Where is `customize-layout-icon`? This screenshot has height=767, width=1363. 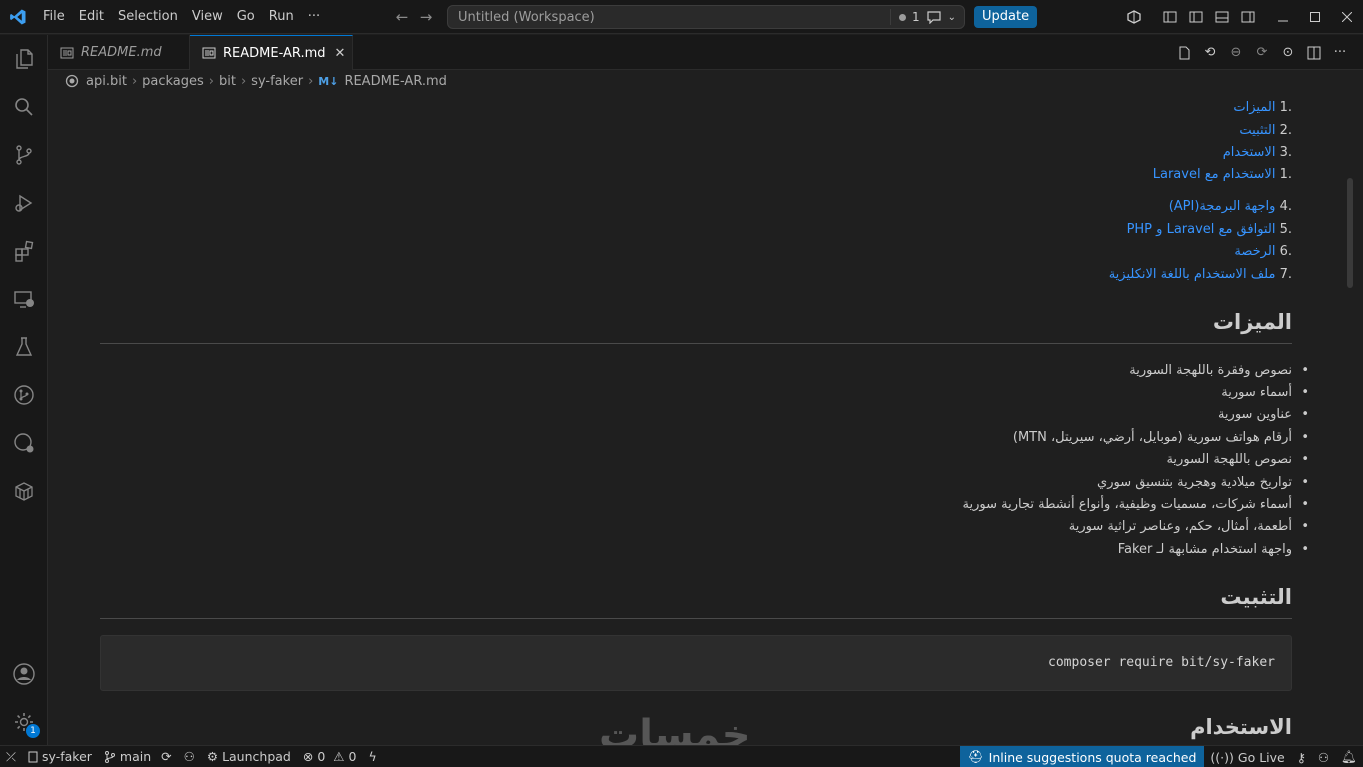 customize-layout-icon is located at coordinates (1170, 17).